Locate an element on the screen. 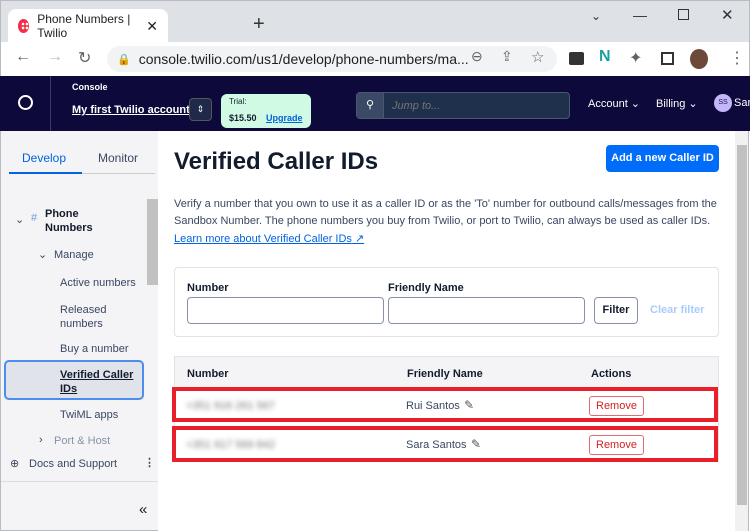 The image size is (750, 531). sidebar-item-released-numbers: Released numbers is located at coordinates (95, 317).